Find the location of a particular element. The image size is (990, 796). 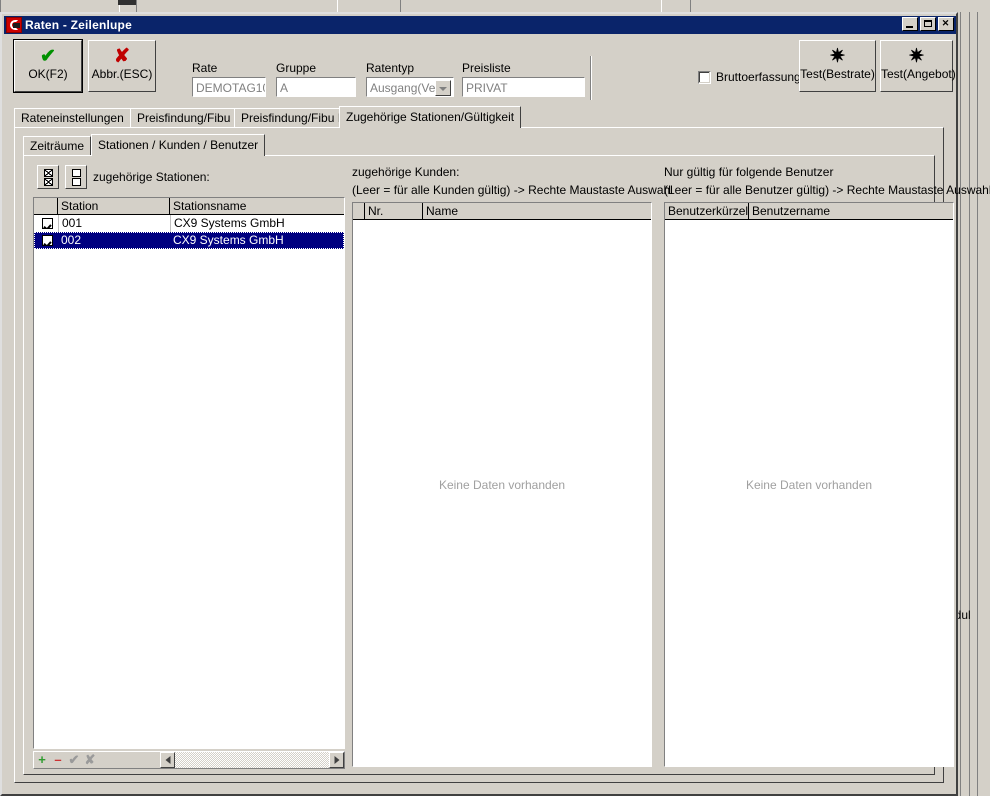

bruttoerfassung-label: Bruttoerfassung is located at coordinates (758, 77).